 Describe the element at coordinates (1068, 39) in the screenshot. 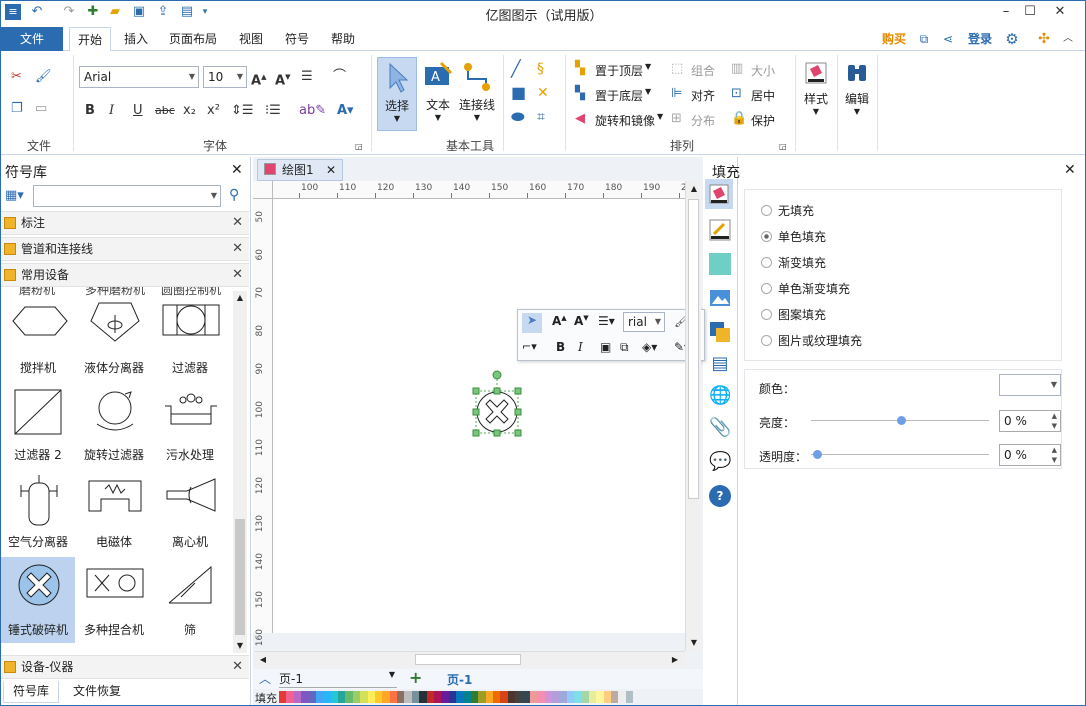

I see `collapse-ribbon-icon: ︿` at that location.